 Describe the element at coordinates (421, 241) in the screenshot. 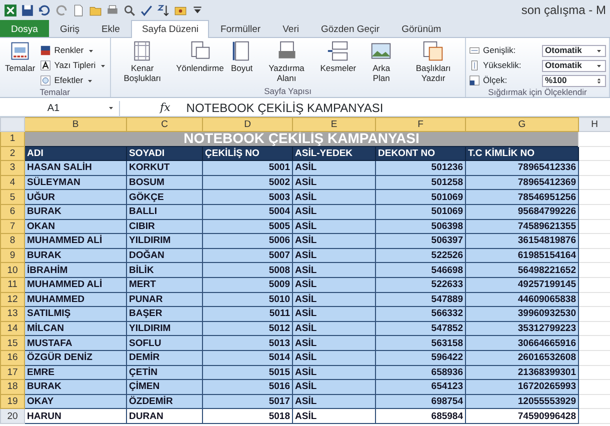

I see `table-cell: 506397` at that location.